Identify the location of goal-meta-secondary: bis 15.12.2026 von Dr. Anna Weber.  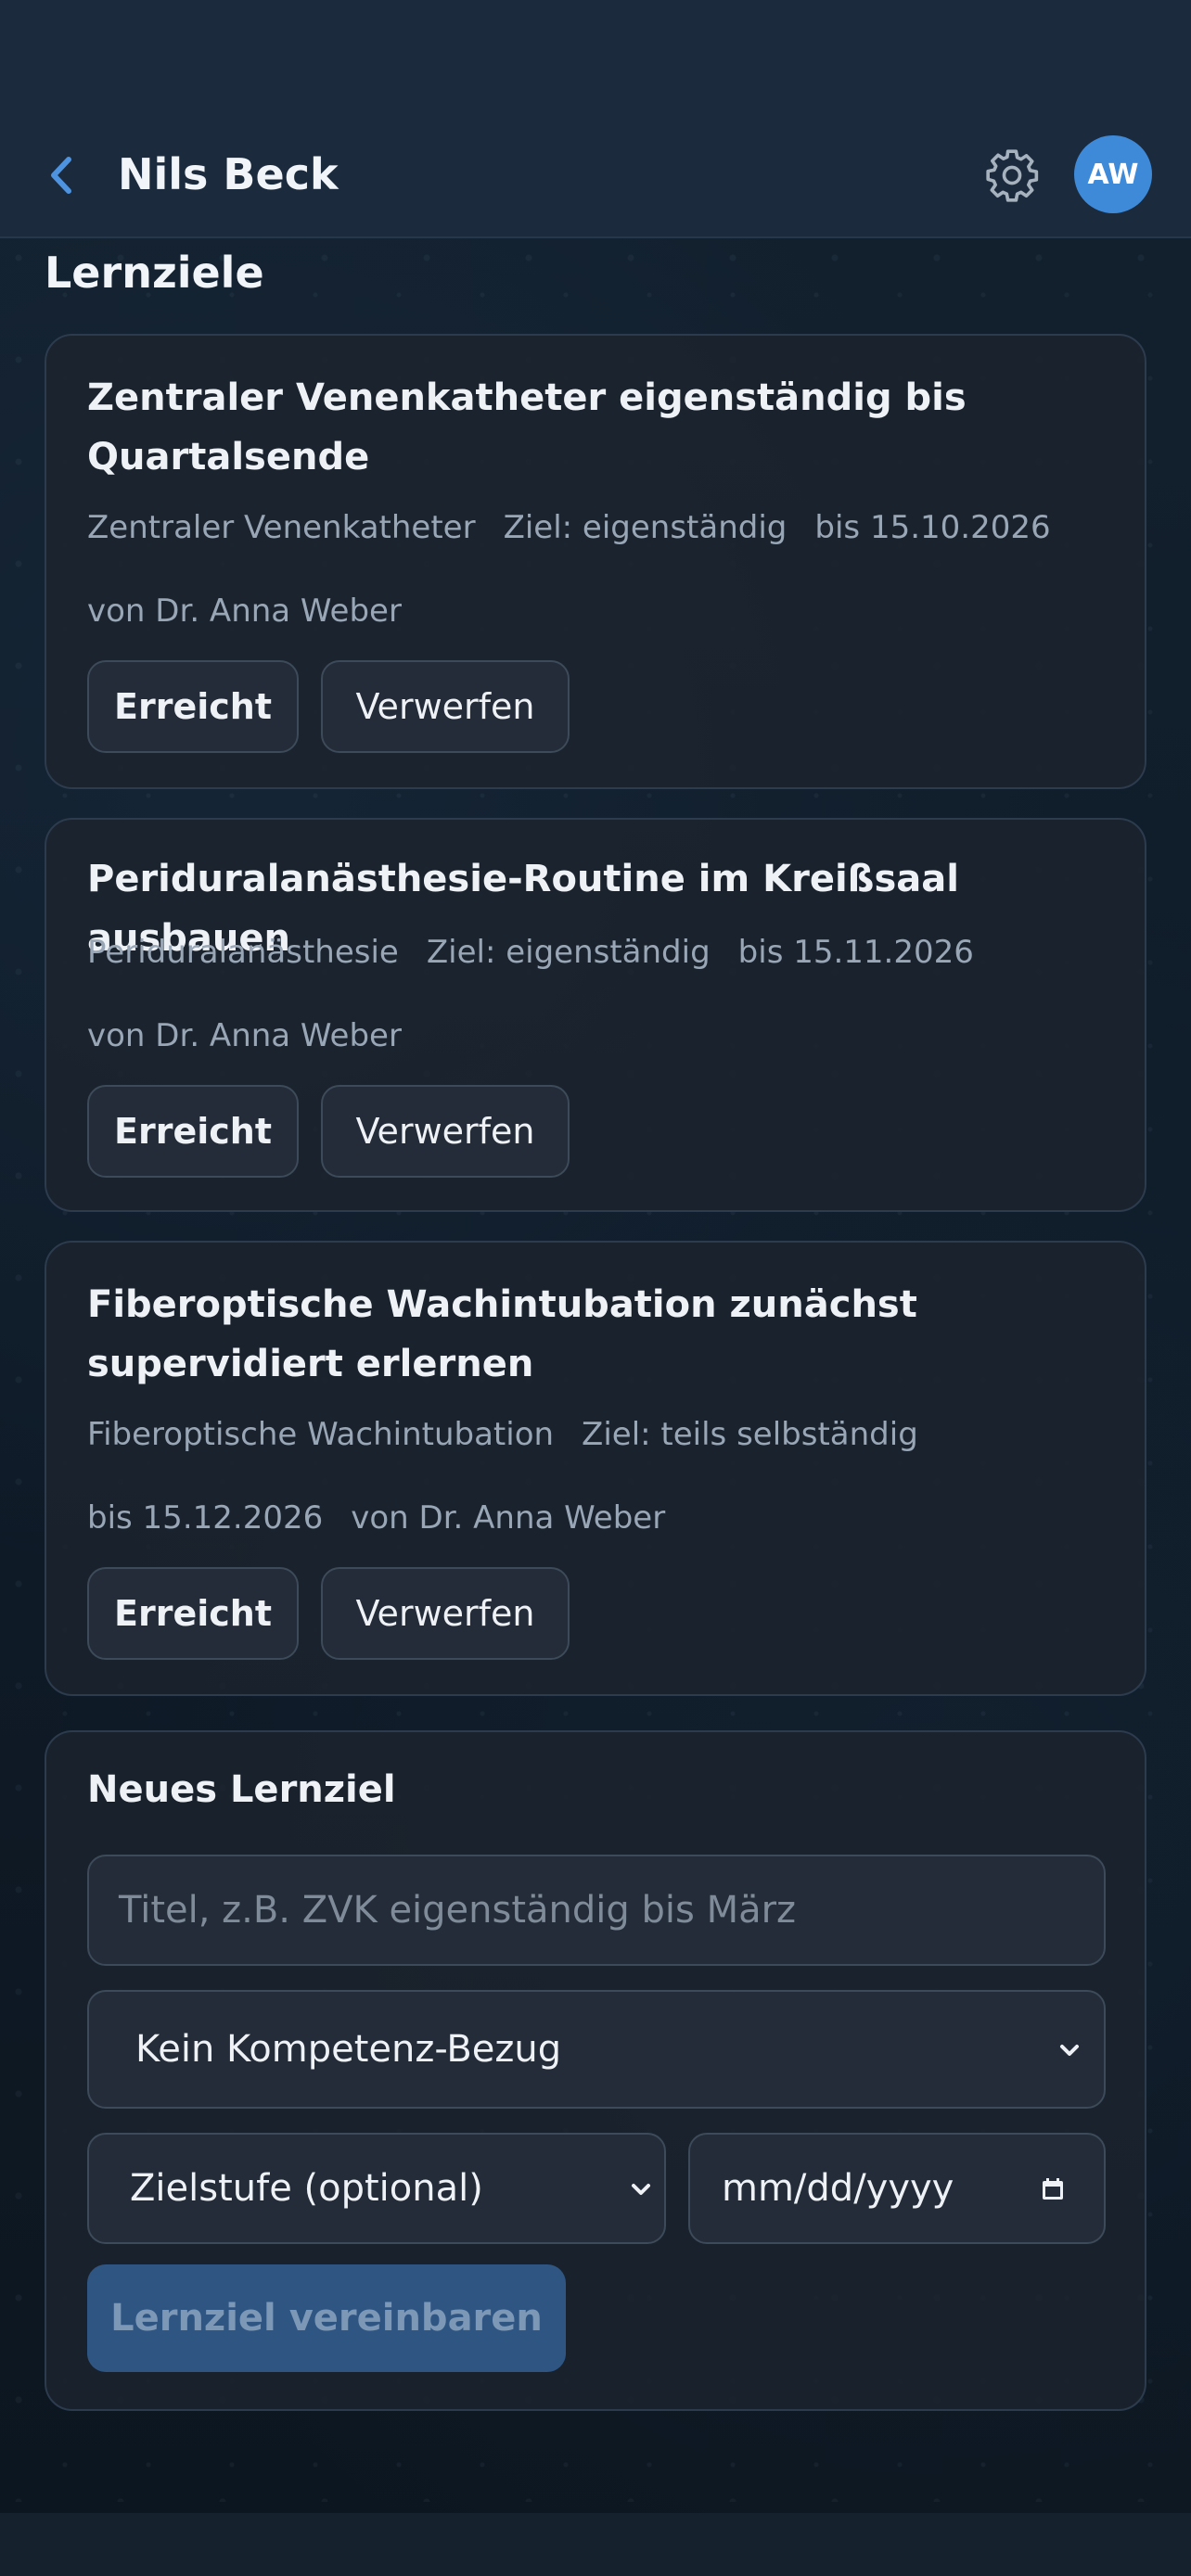
(390, 1518).